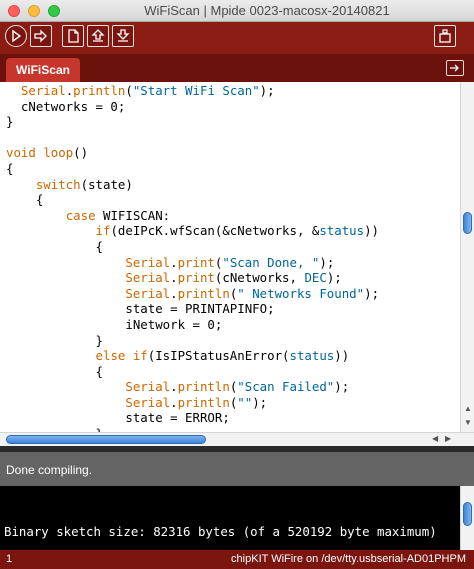  I want to click on code-token: (IsIPStatusAnError(, so click(218, 356).